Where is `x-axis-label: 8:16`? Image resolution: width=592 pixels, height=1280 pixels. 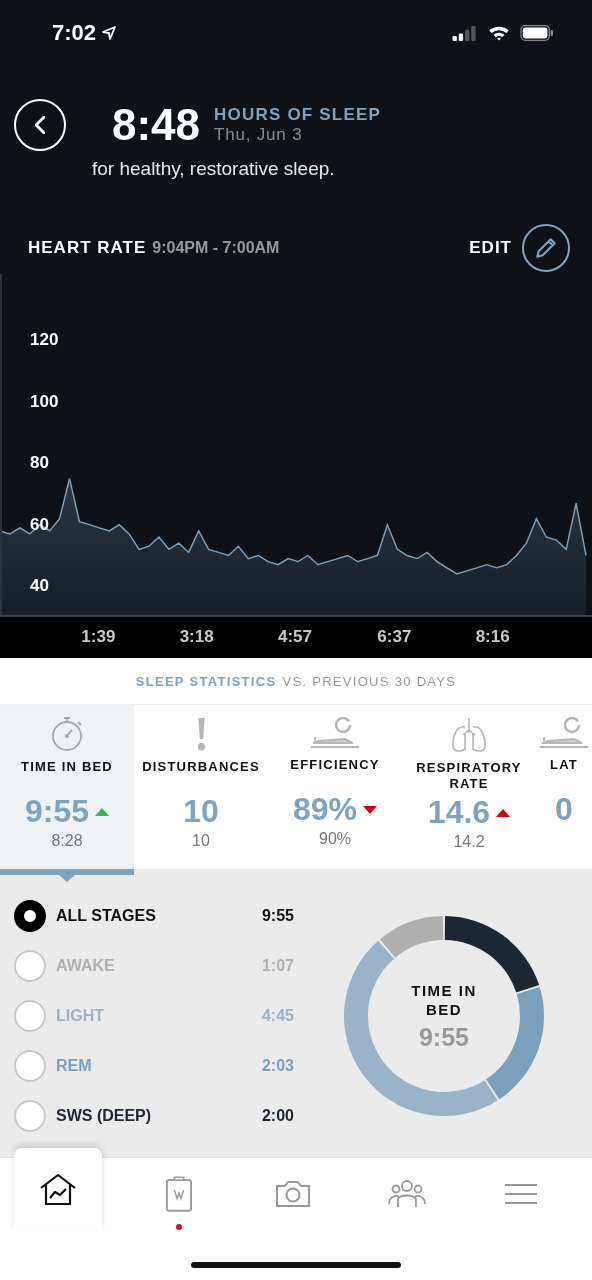 x-axis-label: 8:16 is located at coordinates (492, 637).